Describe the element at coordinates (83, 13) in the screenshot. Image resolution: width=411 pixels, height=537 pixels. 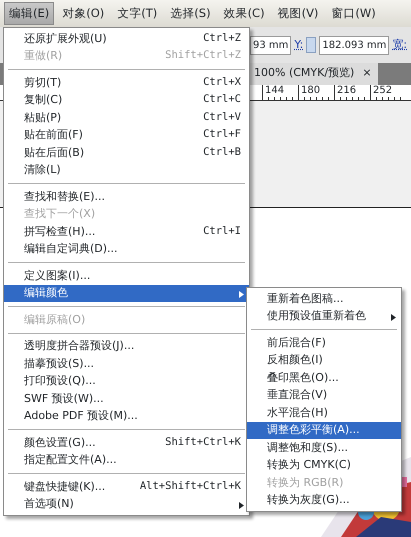
I see `menu-bar-item: 对象(O)` at that location.